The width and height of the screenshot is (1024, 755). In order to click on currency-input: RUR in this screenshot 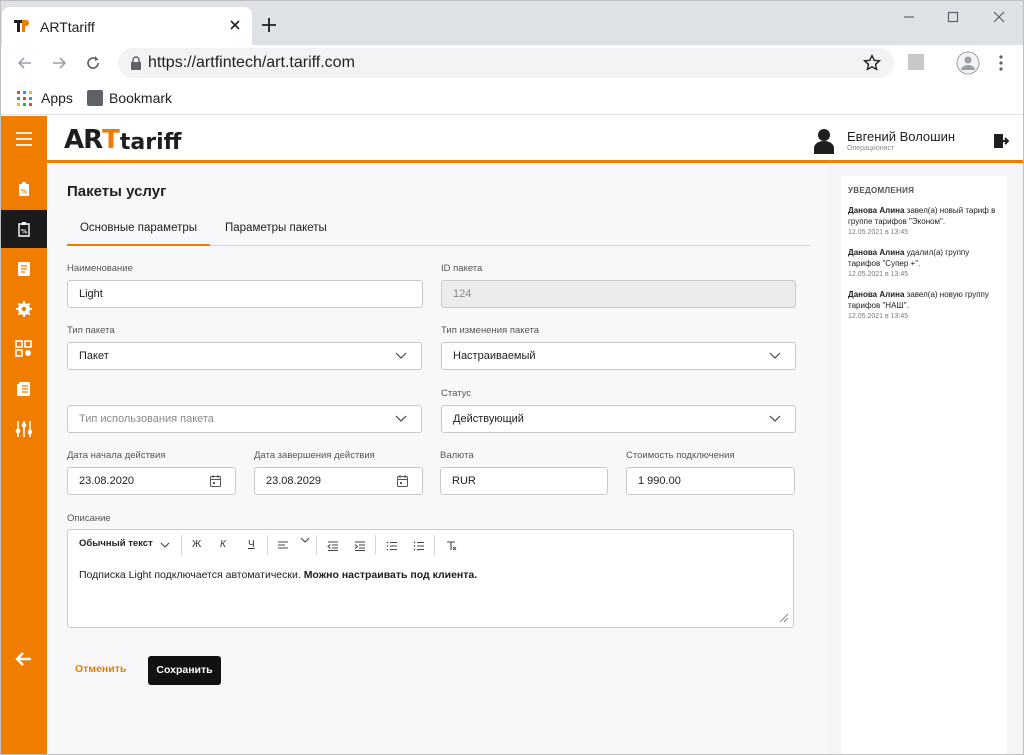, I will do `click(524, 481)`.